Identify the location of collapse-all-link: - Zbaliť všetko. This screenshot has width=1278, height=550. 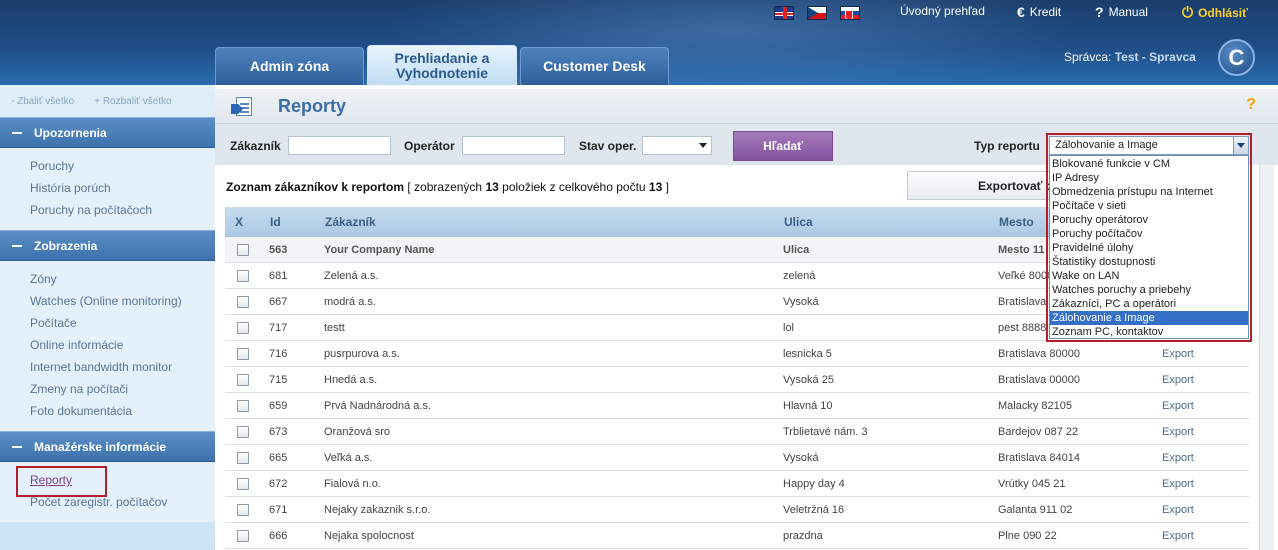
(42, 101).